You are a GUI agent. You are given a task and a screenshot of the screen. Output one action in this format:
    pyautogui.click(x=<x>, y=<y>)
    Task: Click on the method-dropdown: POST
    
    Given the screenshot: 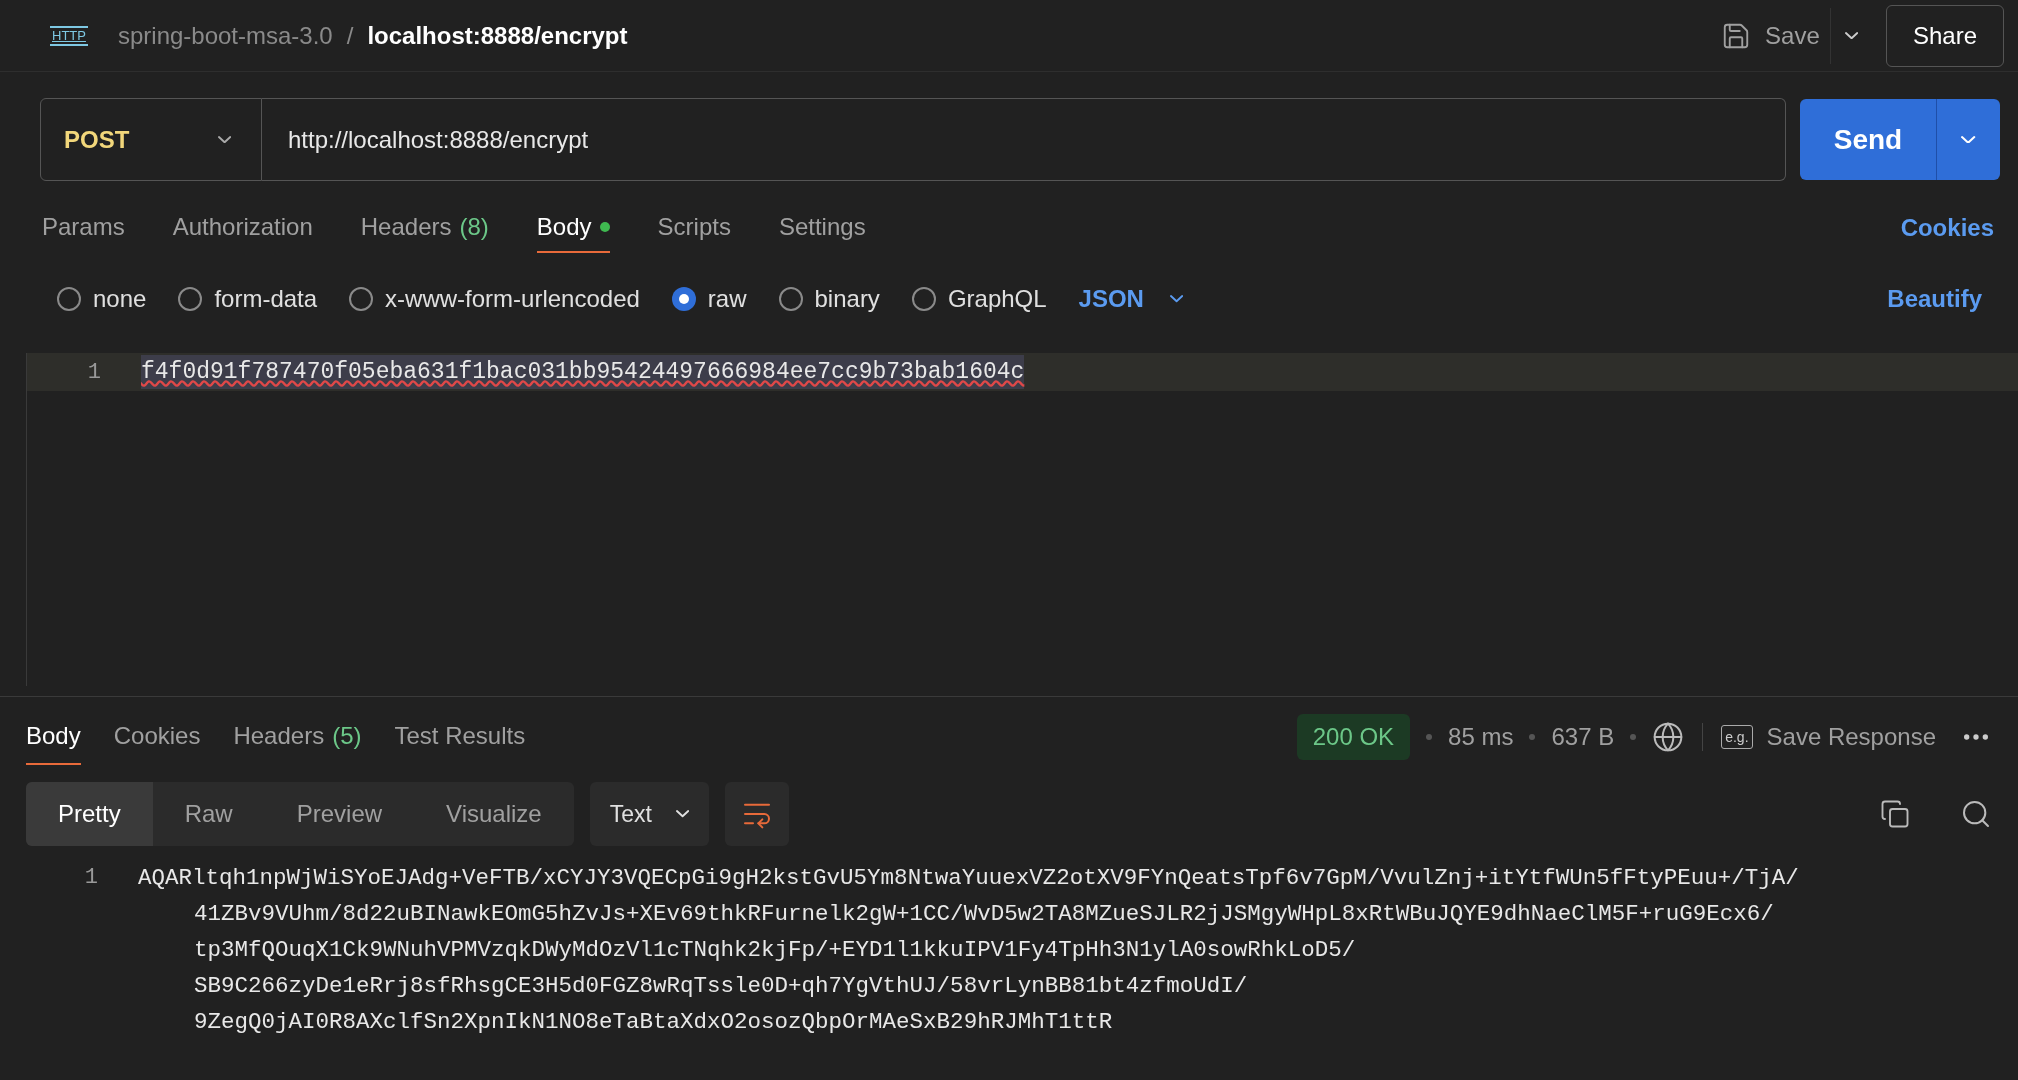 What is the action you would take?
    pyautogui.click(x=151, y=139)
    